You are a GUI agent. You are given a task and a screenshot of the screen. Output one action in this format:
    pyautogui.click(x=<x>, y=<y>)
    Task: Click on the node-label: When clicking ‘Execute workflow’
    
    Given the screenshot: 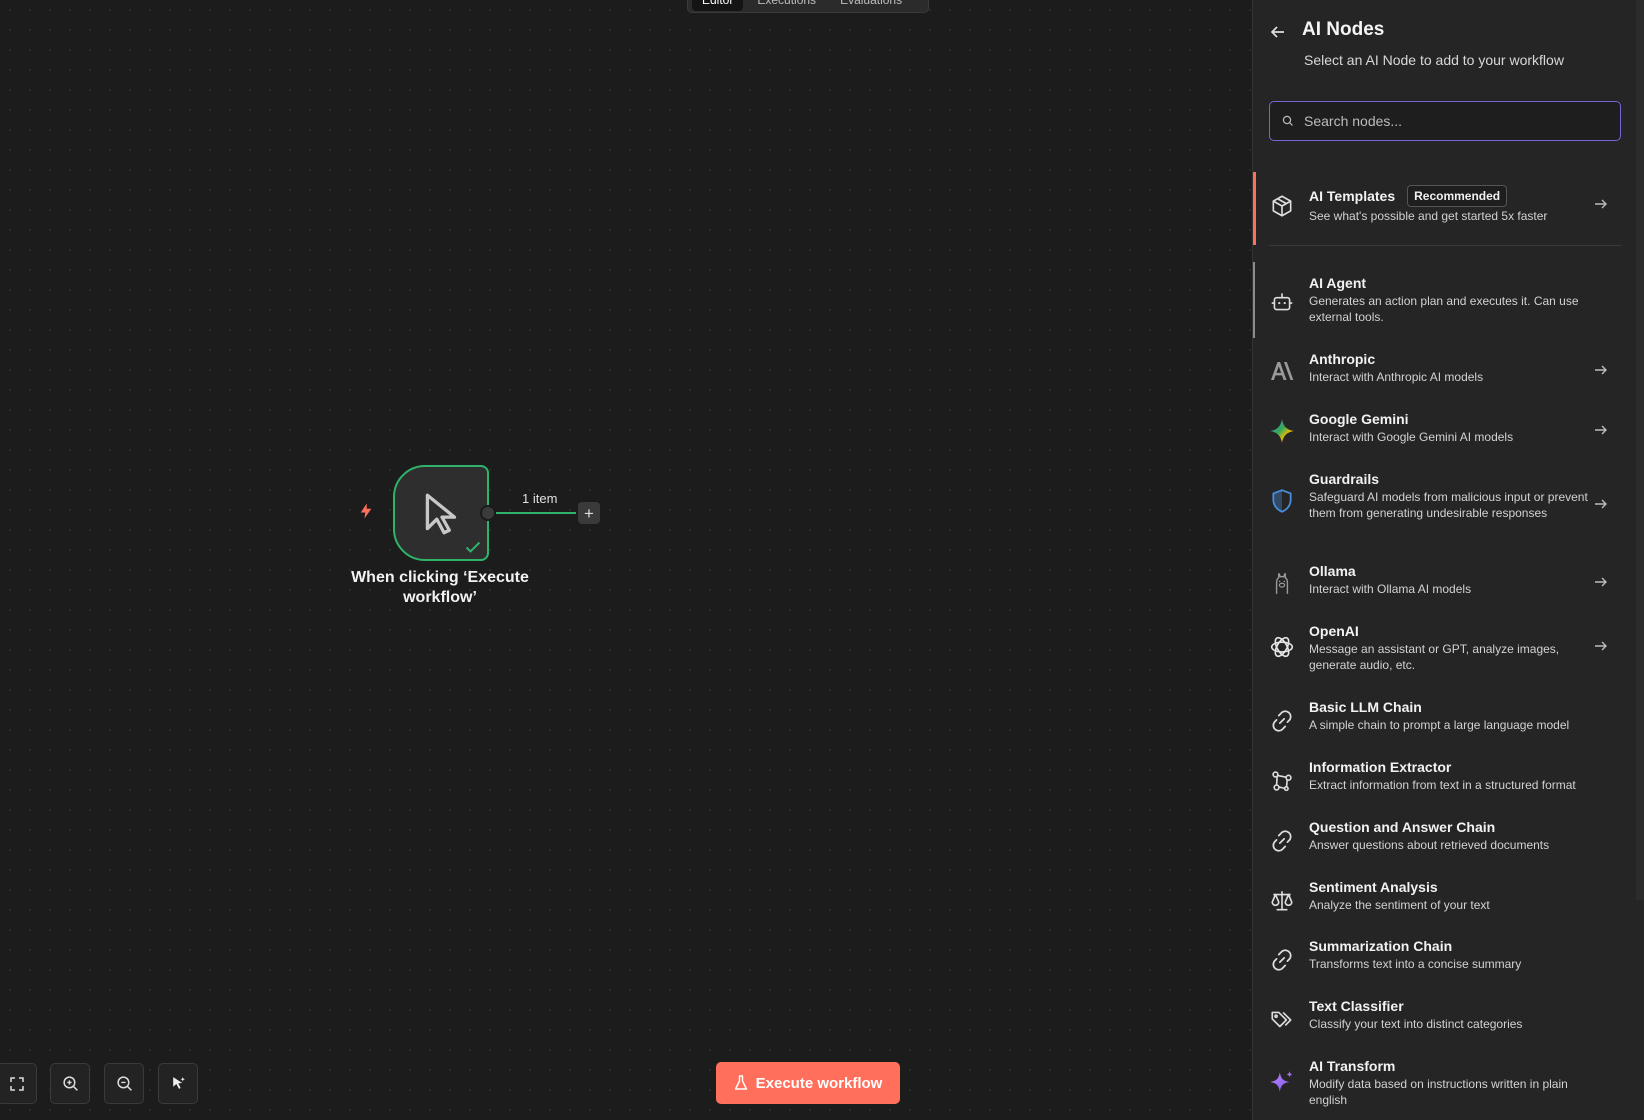 What is the action you would take?
    pyautogui.click(x=440, y=587)
    